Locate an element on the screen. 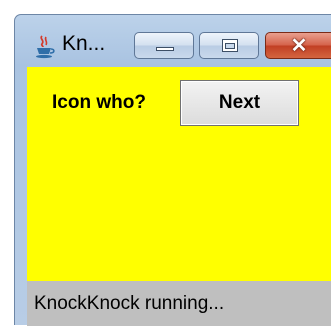  question-label: Icon who? is located at coordinates (99, 102).